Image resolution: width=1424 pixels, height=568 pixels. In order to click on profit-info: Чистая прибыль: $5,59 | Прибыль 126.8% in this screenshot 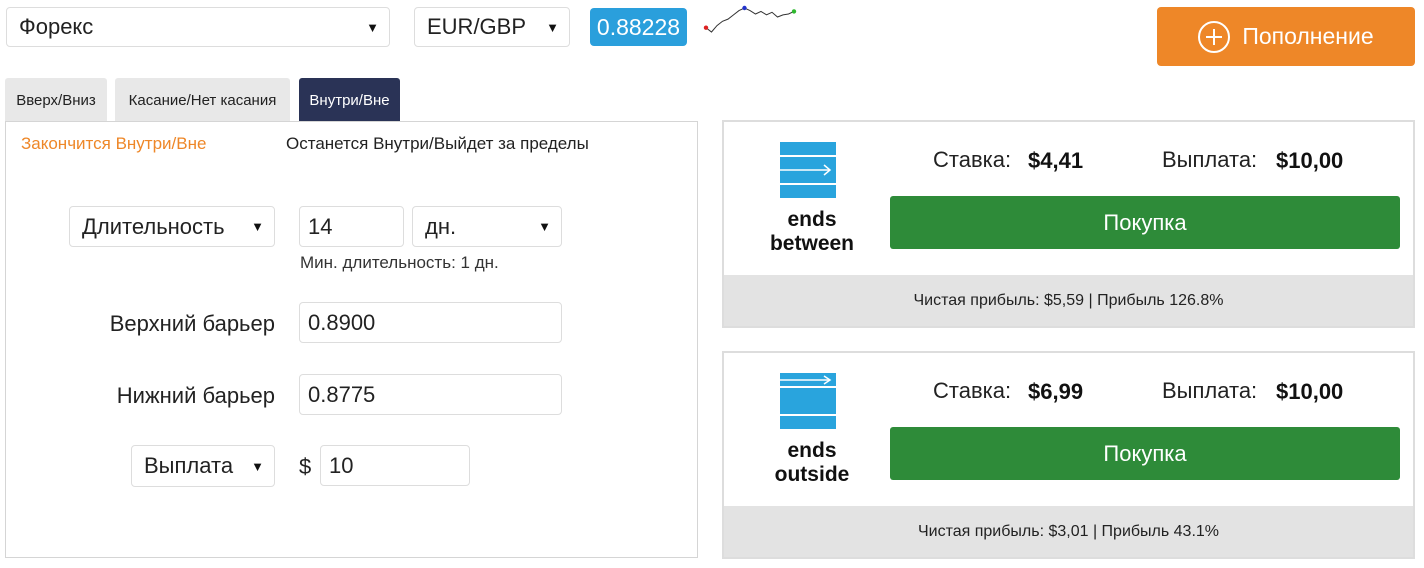, I will do `click(1068, 300)`.